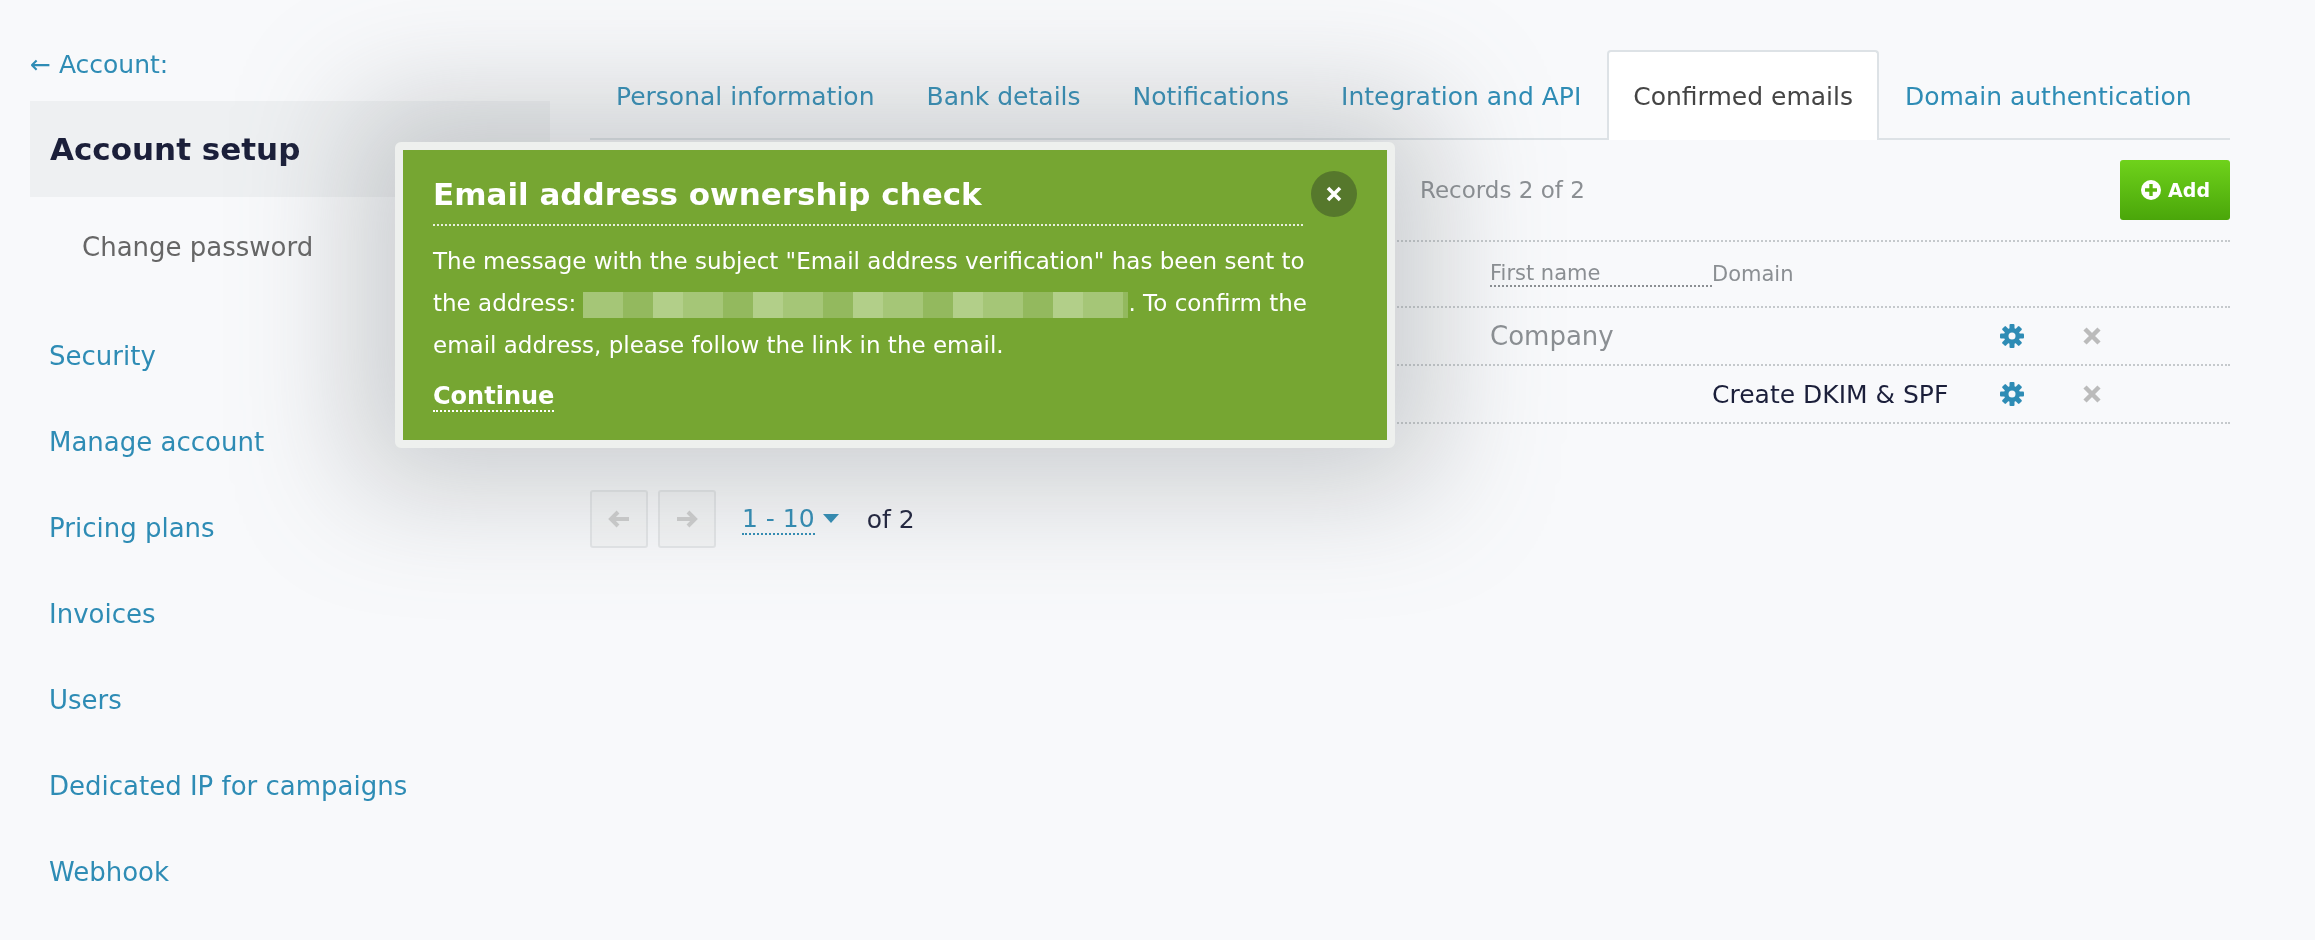  I want to click on dialog-title: Email address ownership check, so click(868, 201).